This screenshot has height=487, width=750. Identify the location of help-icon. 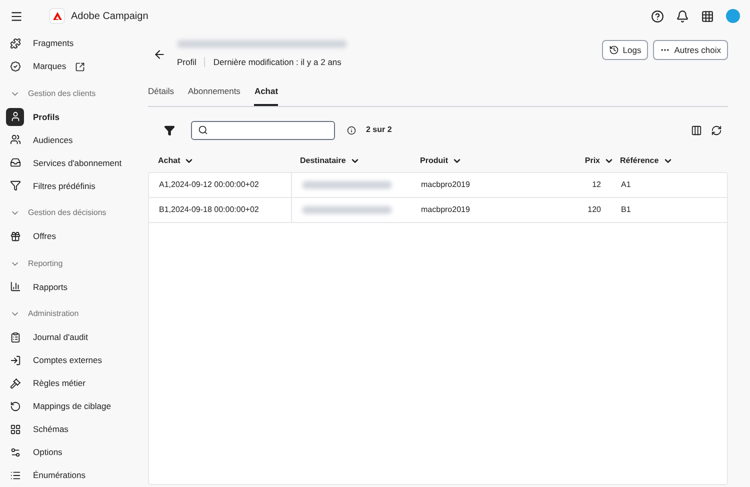
(657, 16).